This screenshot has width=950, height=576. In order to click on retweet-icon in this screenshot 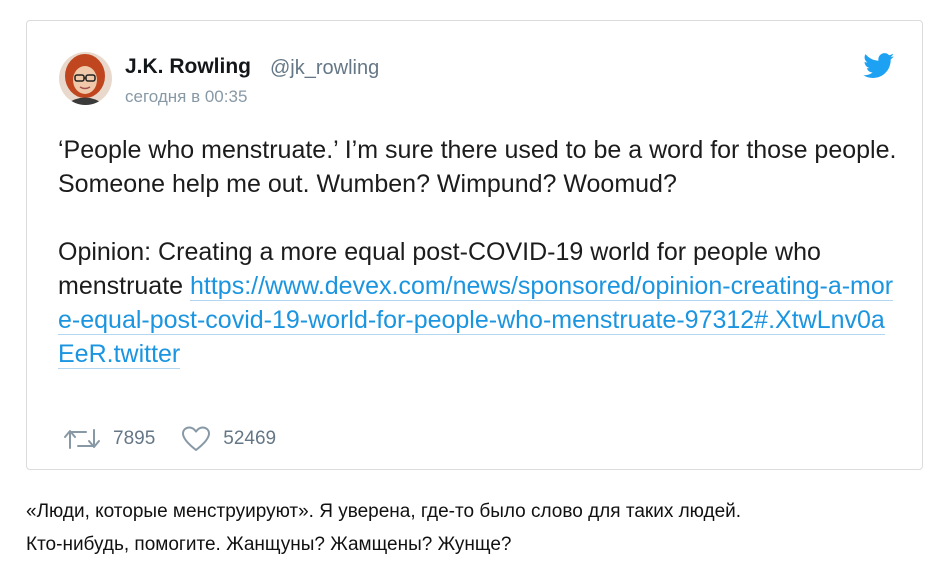, I will do `click(82, 439)`.